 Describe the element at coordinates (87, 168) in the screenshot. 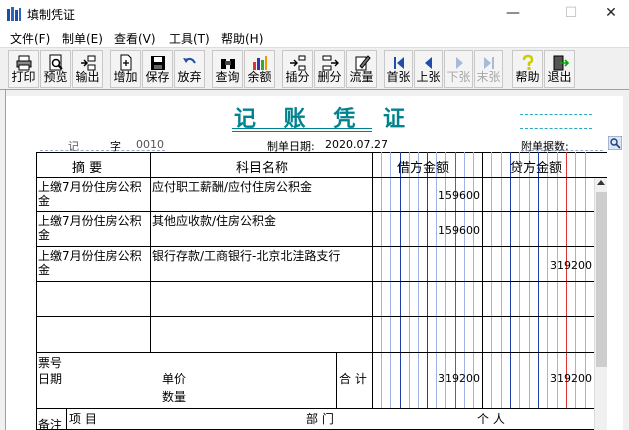

I see `summary-column-header: 摘 要` at that location.